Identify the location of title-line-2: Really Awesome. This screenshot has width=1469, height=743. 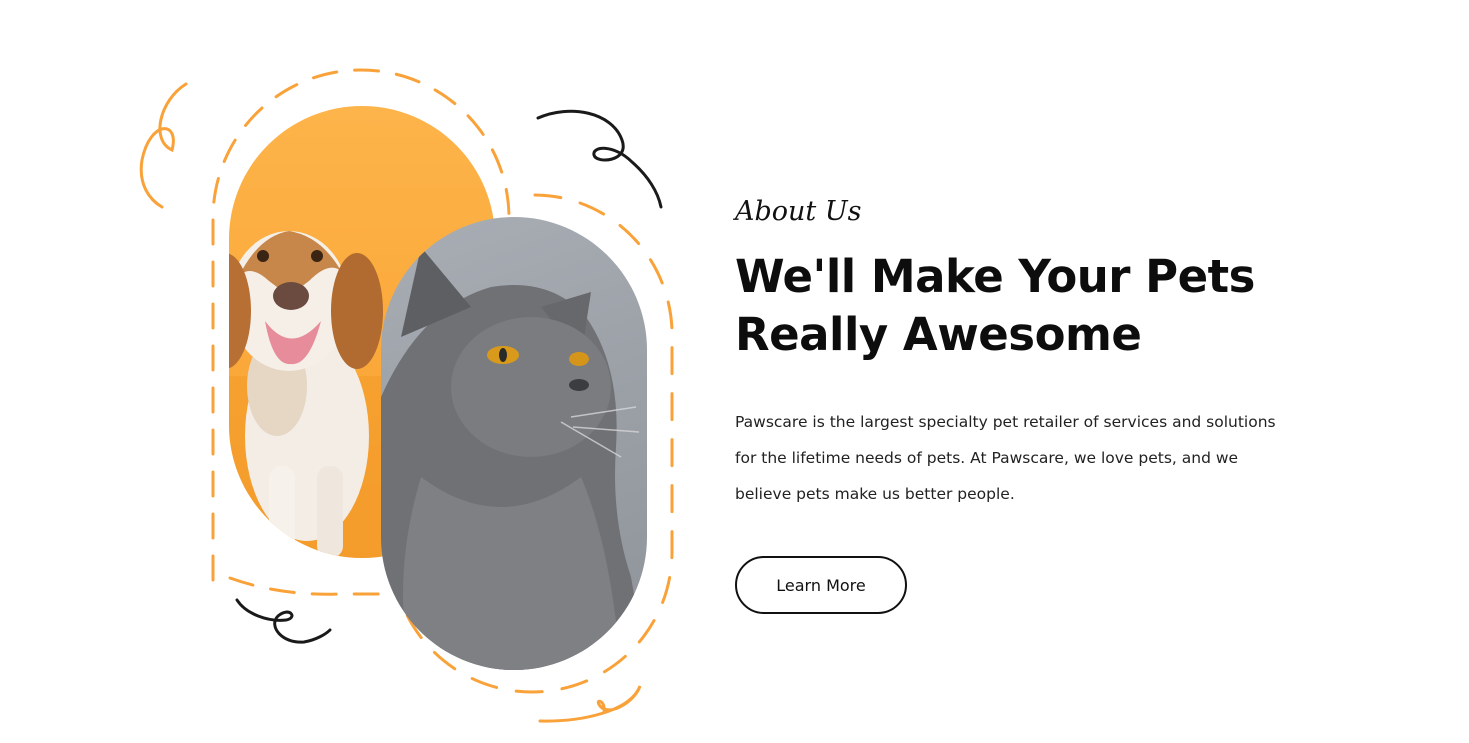
(938, 334).